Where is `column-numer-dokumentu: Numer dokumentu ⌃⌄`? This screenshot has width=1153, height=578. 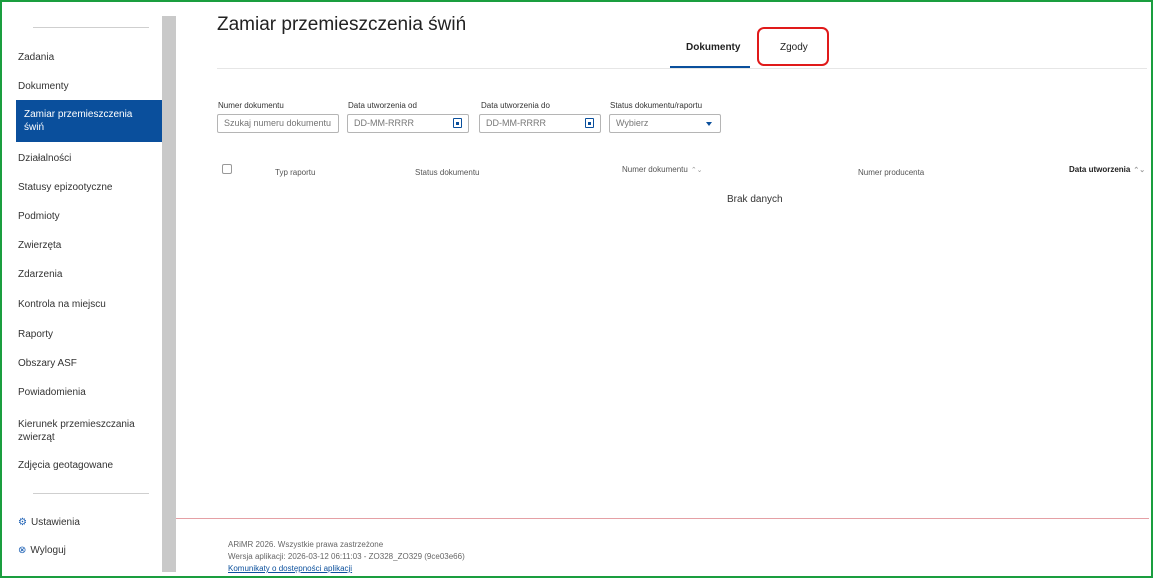
column-numer-dokumentu: Numer dokumentu ⌃⌄ is located at coordinates (662, 169).